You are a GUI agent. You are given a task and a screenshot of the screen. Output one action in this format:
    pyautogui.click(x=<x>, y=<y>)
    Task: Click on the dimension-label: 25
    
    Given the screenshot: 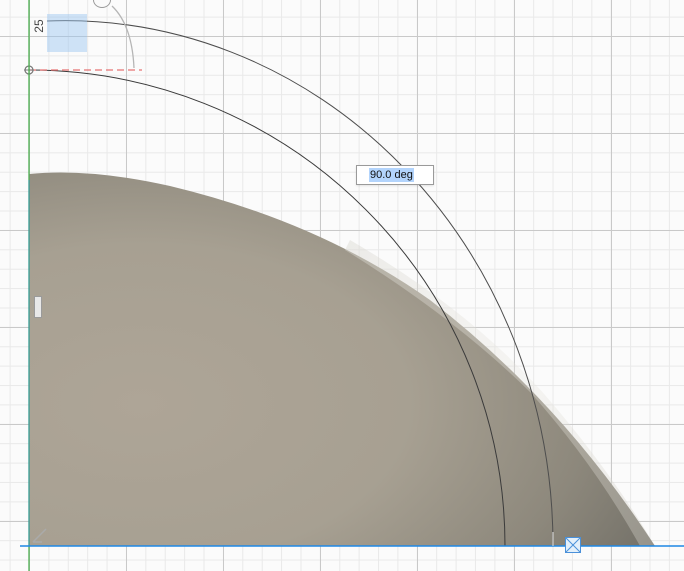 What is the action you would take?
    pyautogui.click(x=39, y=26)
    